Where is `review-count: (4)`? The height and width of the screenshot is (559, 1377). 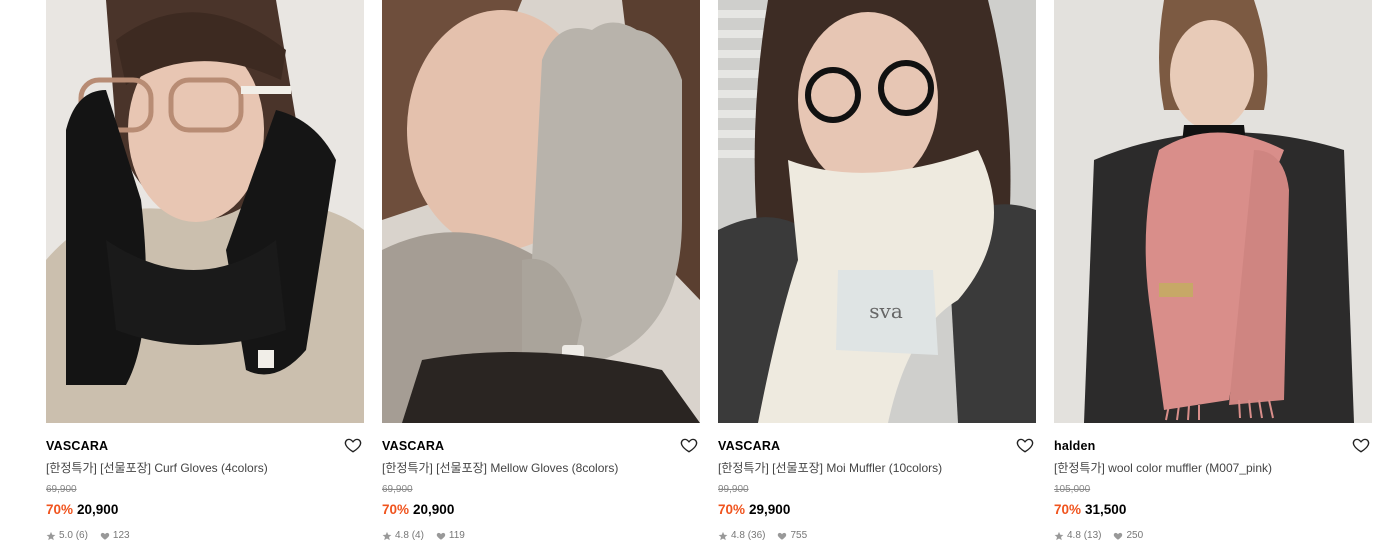
review-count: (4) is located at coordinates (417, 535).